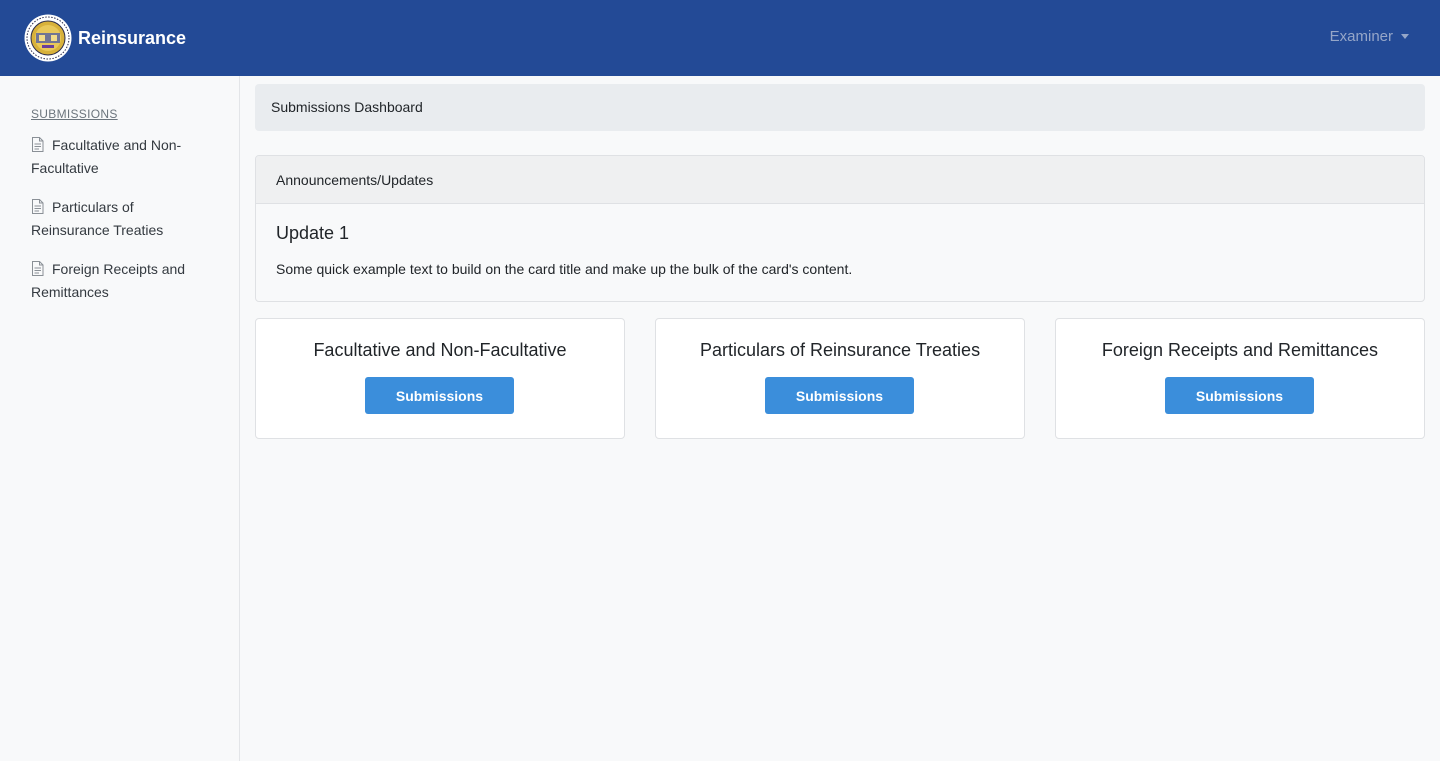  I want to click on sidebar-item-foreign-receipts: Foreign Receipts and Remittances, so click(118, 281).